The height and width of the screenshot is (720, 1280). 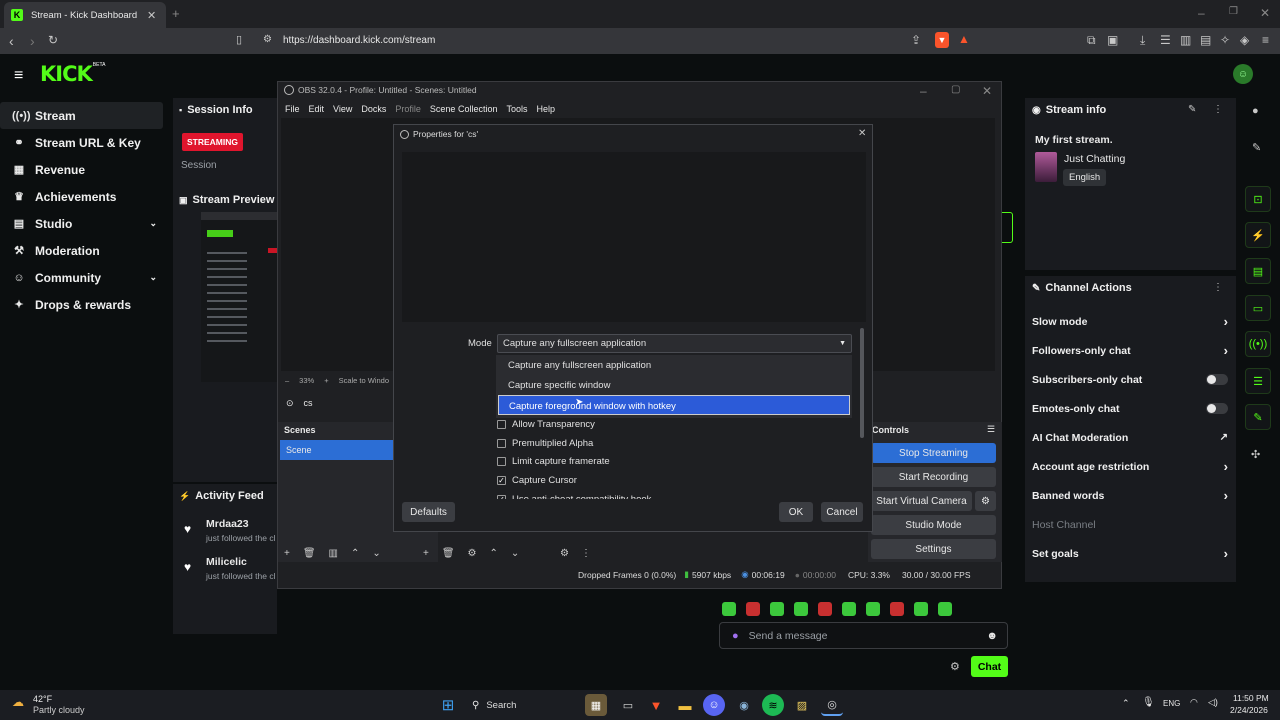 What do you see at coordinates (1225, 40) in the screenshot?
I see `leo-ai-icon: ✧` at bounding box center [1225, 40].